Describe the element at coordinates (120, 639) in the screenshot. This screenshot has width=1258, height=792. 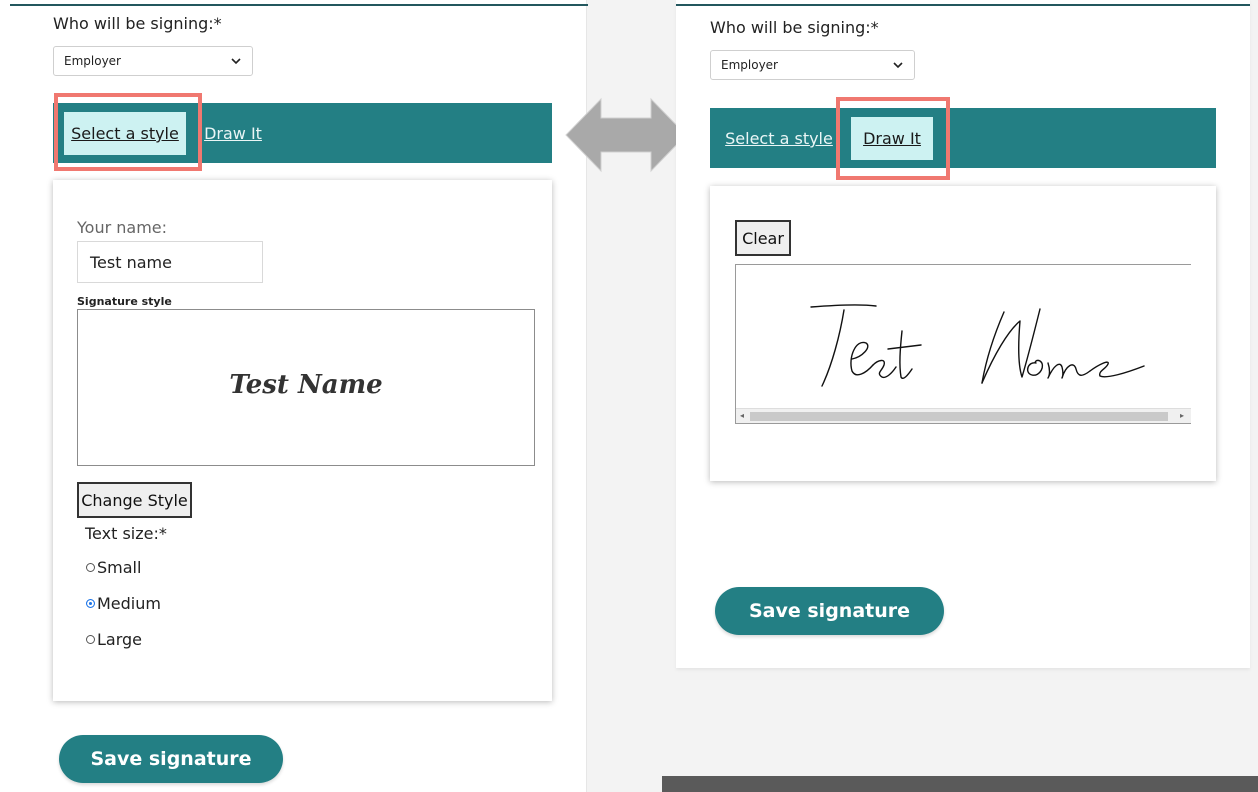
I see `radio-large-label: Large` at that location.